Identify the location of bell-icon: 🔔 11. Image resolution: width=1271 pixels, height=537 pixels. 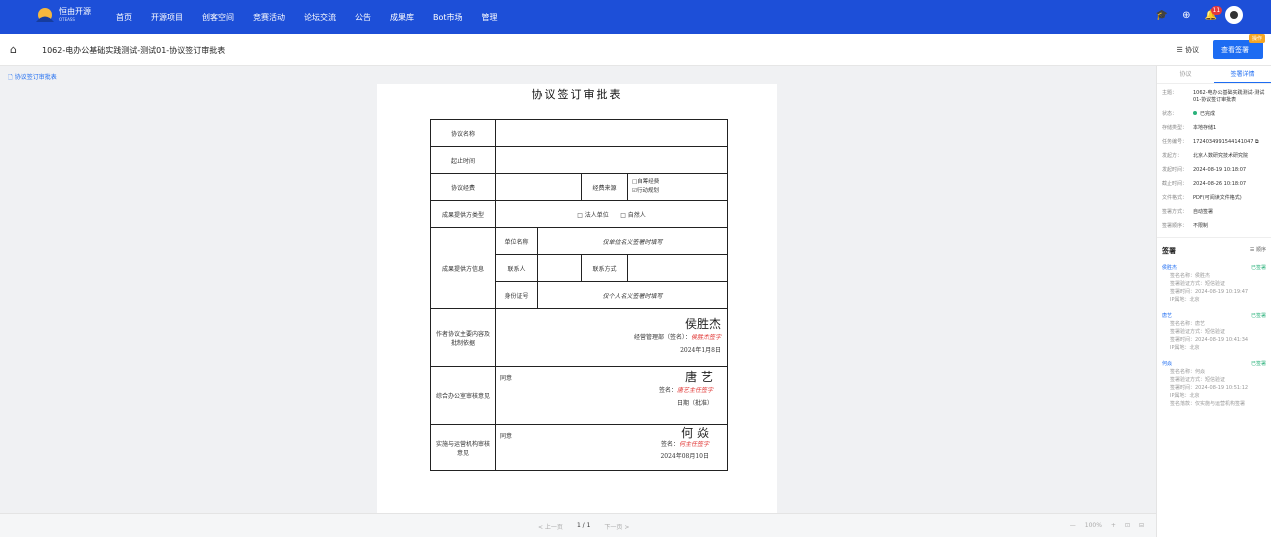
(1214, 13).